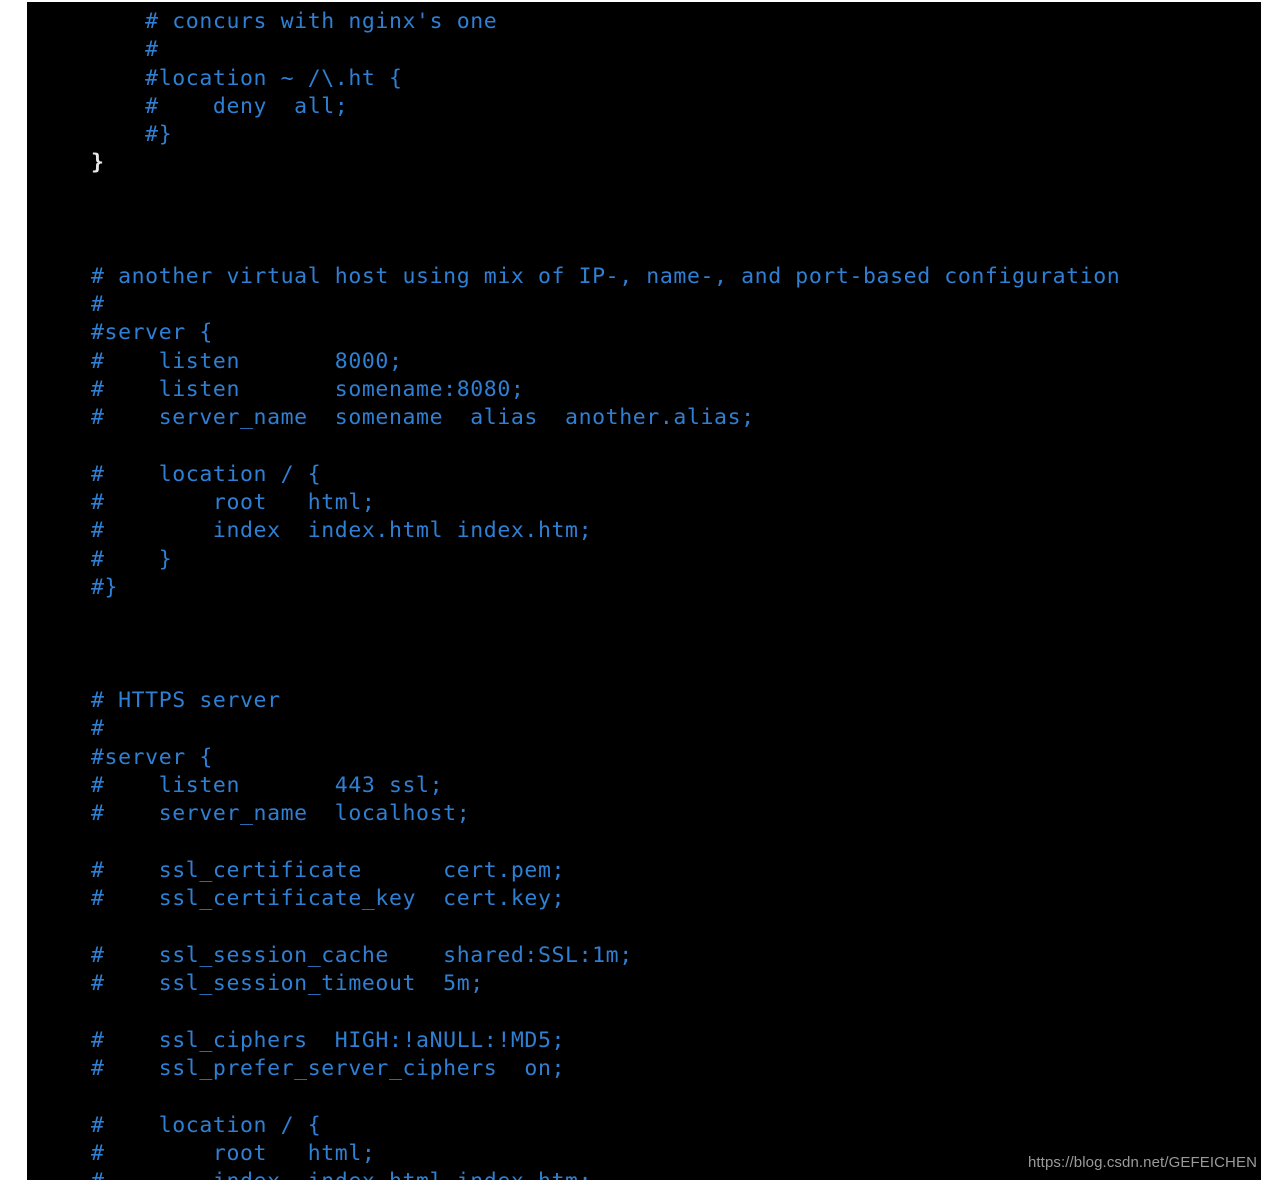  I want to click on code-line: }, so click(98, 163).